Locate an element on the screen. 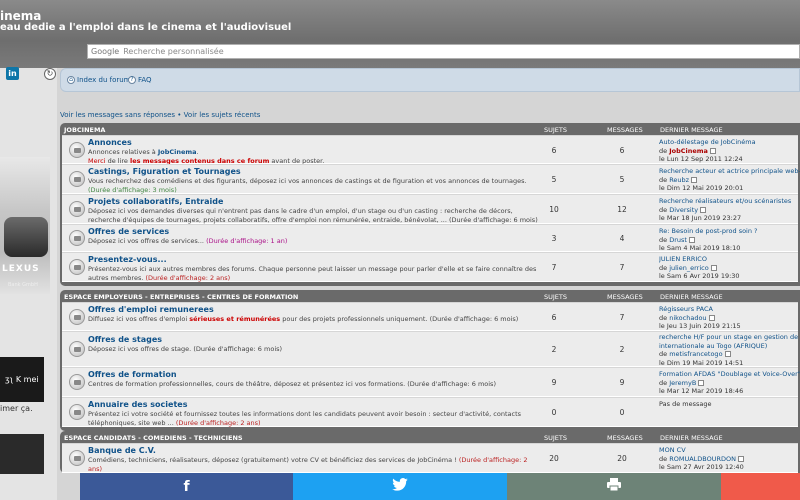  desc-text: Déposez ici vos offres de stage. is located at coordinates (140, 349).